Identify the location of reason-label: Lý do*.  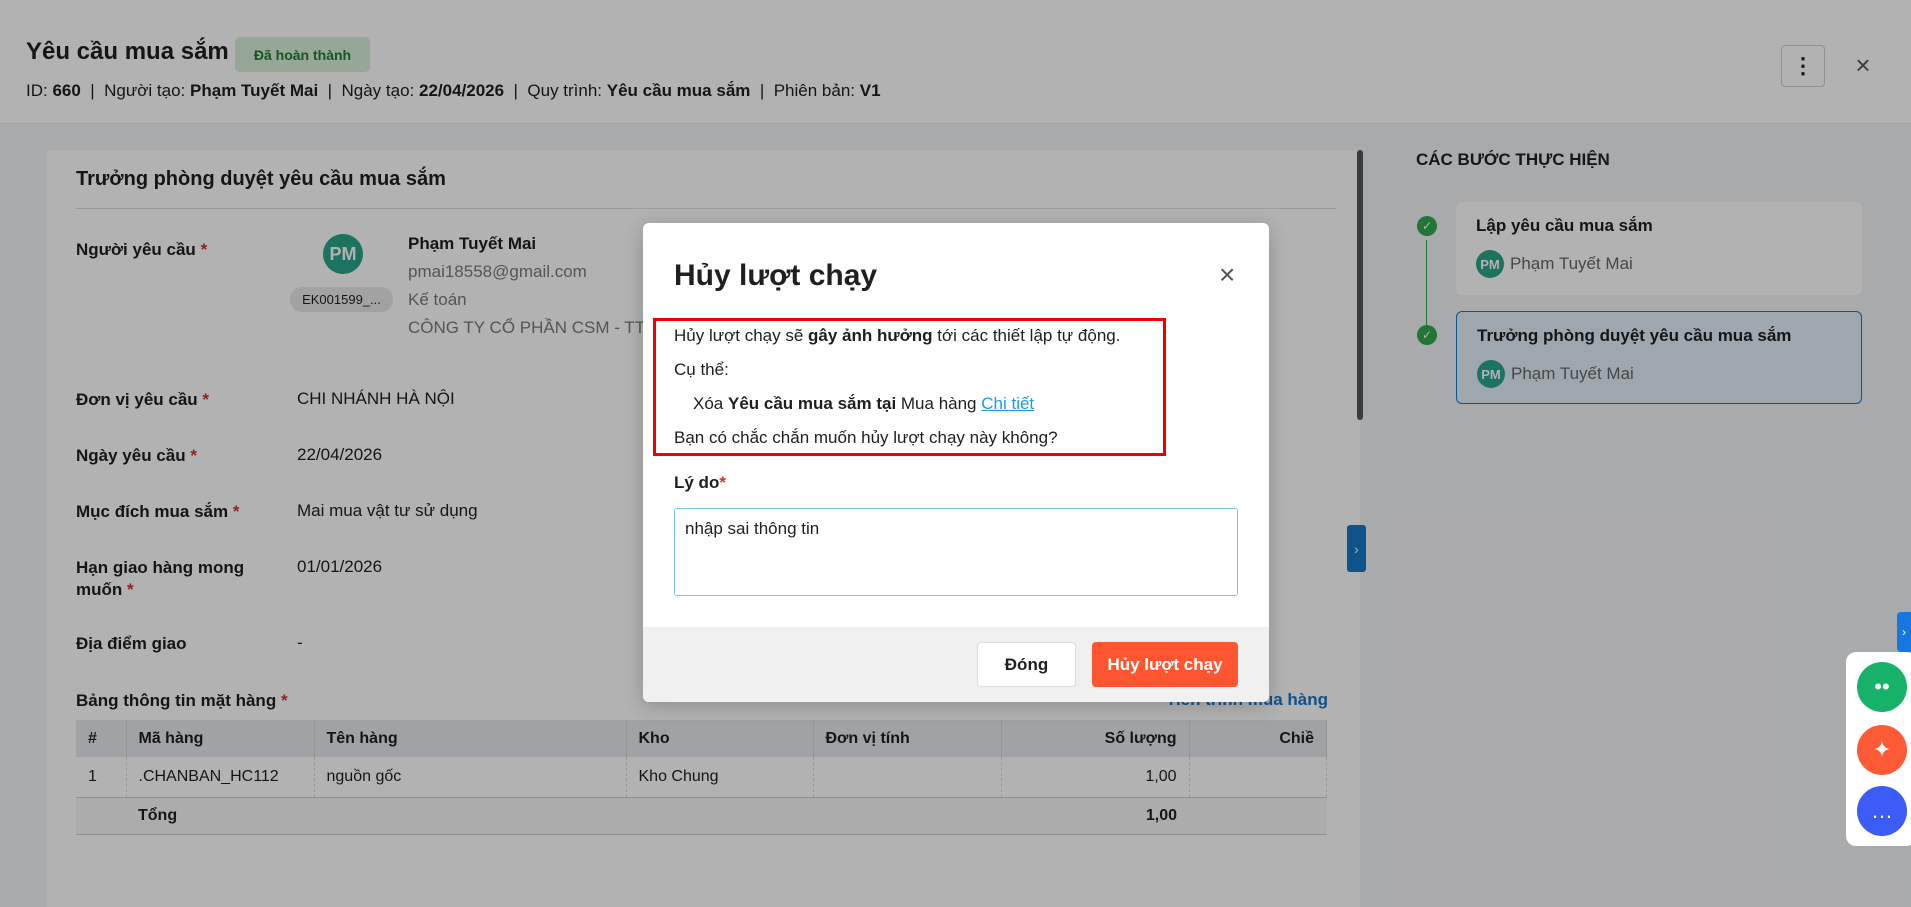
(700, 482).